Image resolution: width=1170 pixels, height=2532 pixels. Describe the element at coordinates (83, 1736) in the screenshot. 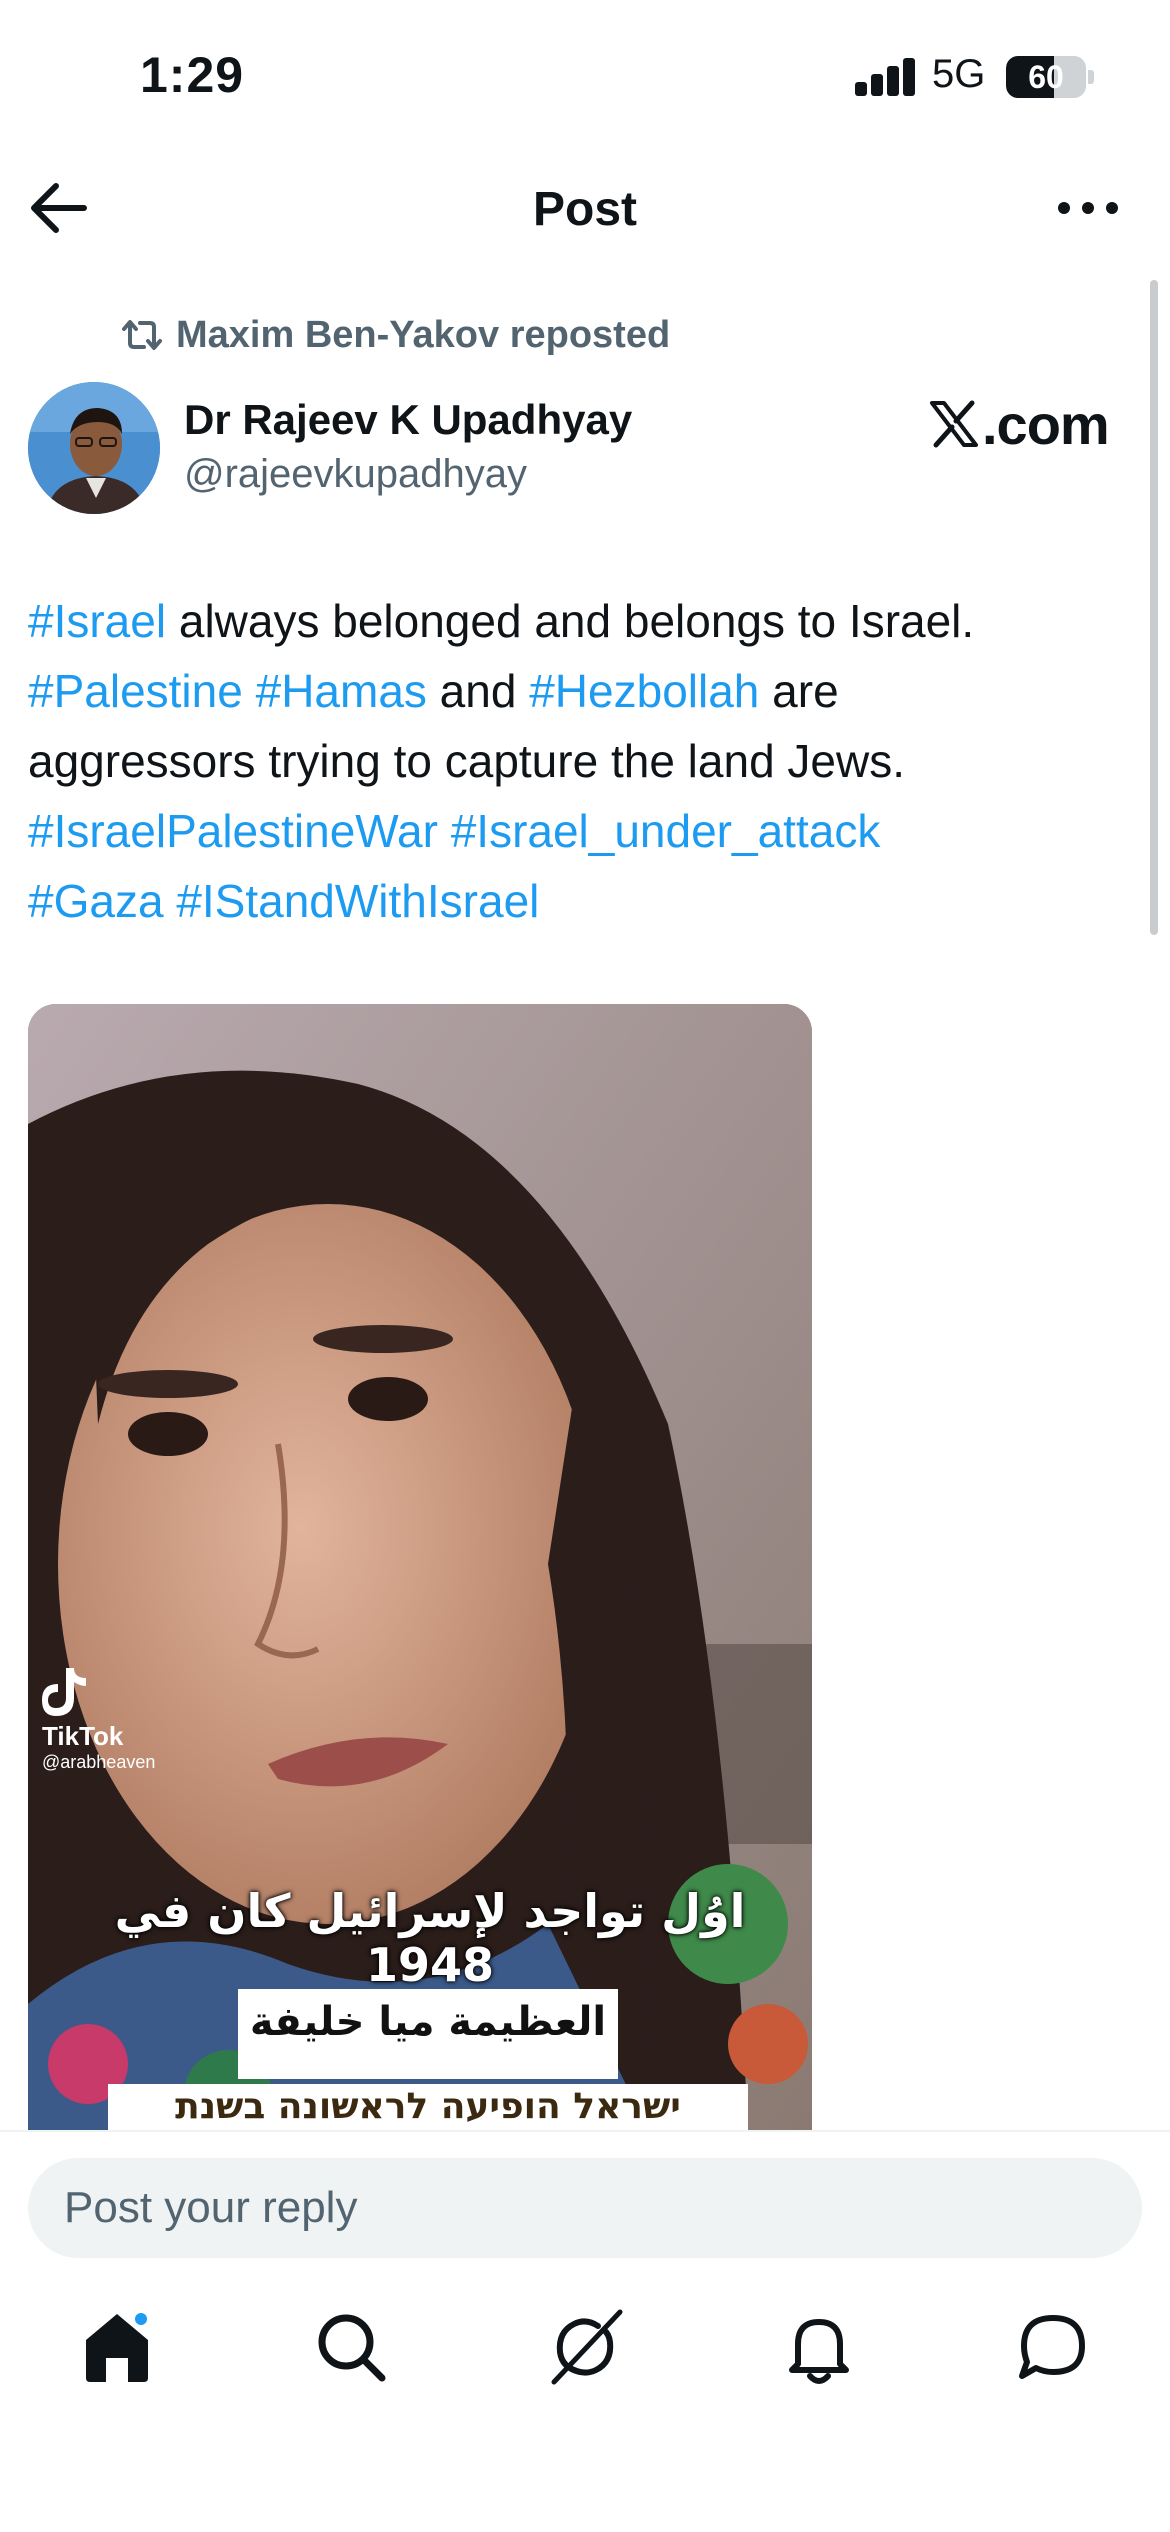

I see `tiktok-label: TikTok` at that location.